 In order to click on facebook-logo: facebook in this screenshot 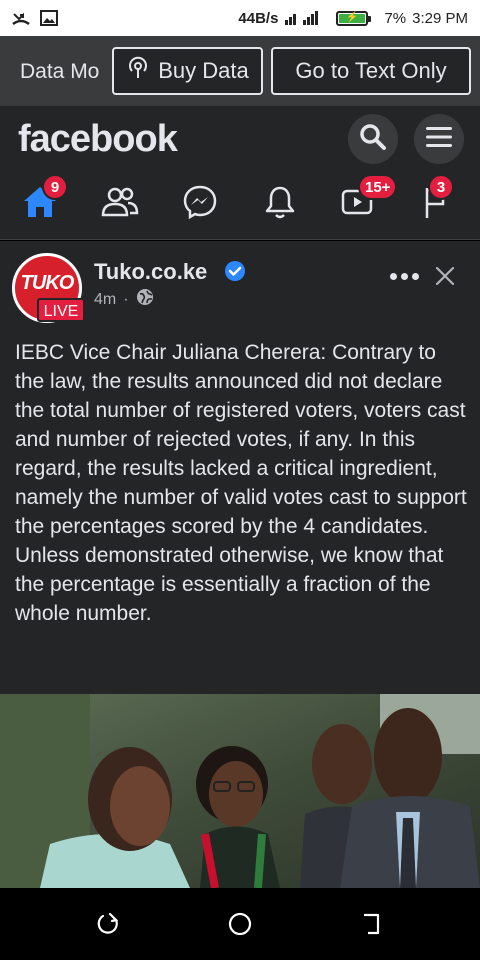, I will do `click(98, 139)`.